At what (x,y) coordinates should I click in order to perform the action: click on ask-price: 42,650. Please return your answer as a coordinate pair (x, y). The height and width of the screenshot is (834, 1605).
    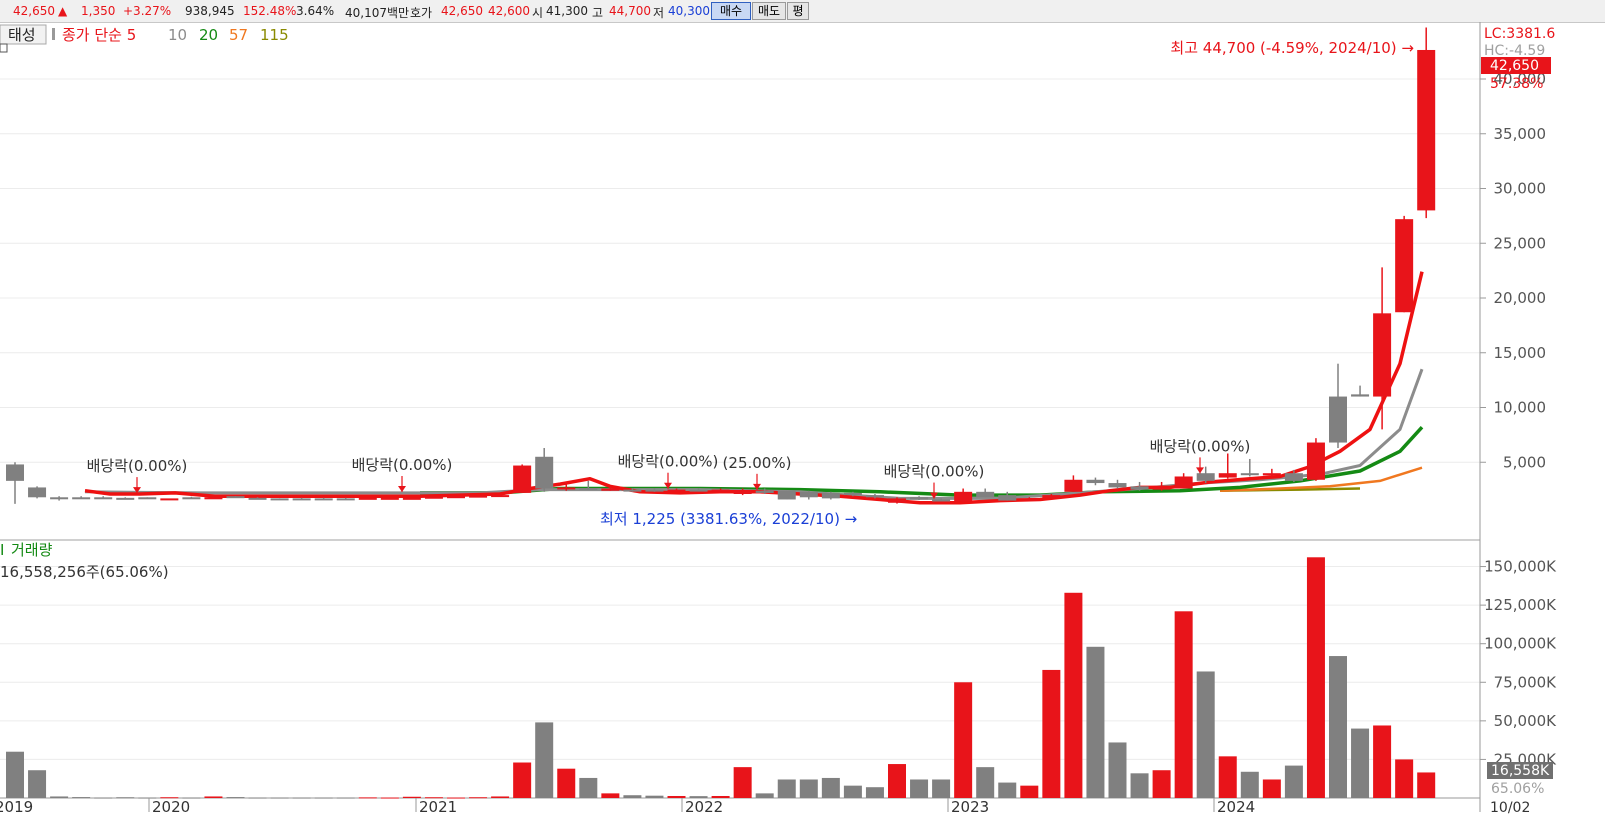
    Looking at the image, I should click on (462, 11).